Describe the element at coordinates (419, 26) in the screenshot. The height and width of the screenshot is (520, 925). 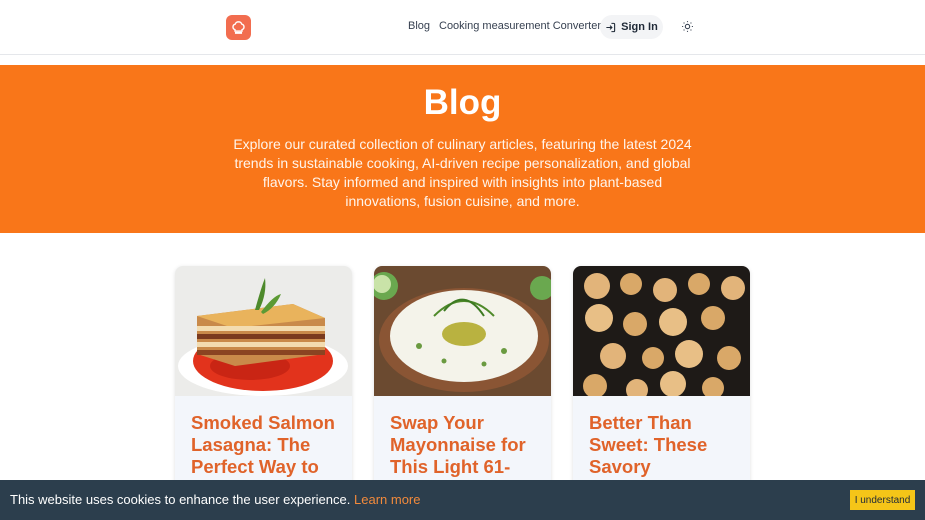
I see `nav-link-blog: Blog` at that location.